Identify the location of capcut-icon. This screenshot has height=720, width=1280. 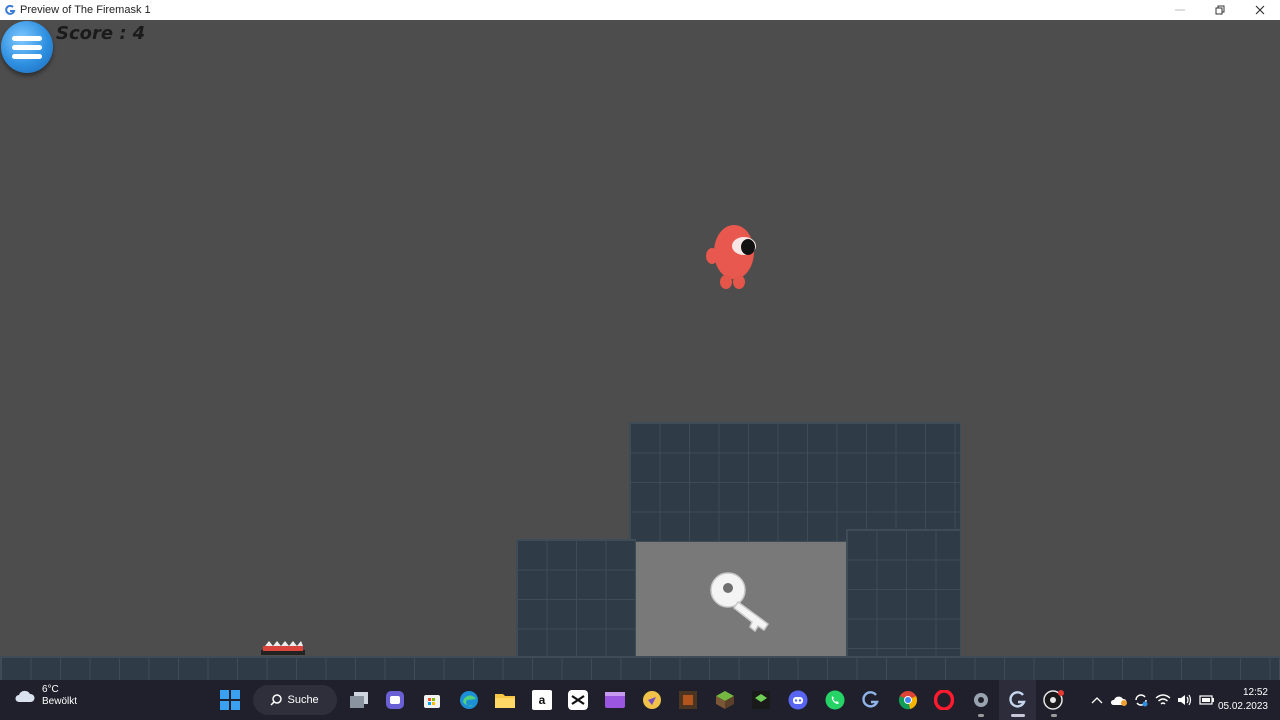
(578, 700).